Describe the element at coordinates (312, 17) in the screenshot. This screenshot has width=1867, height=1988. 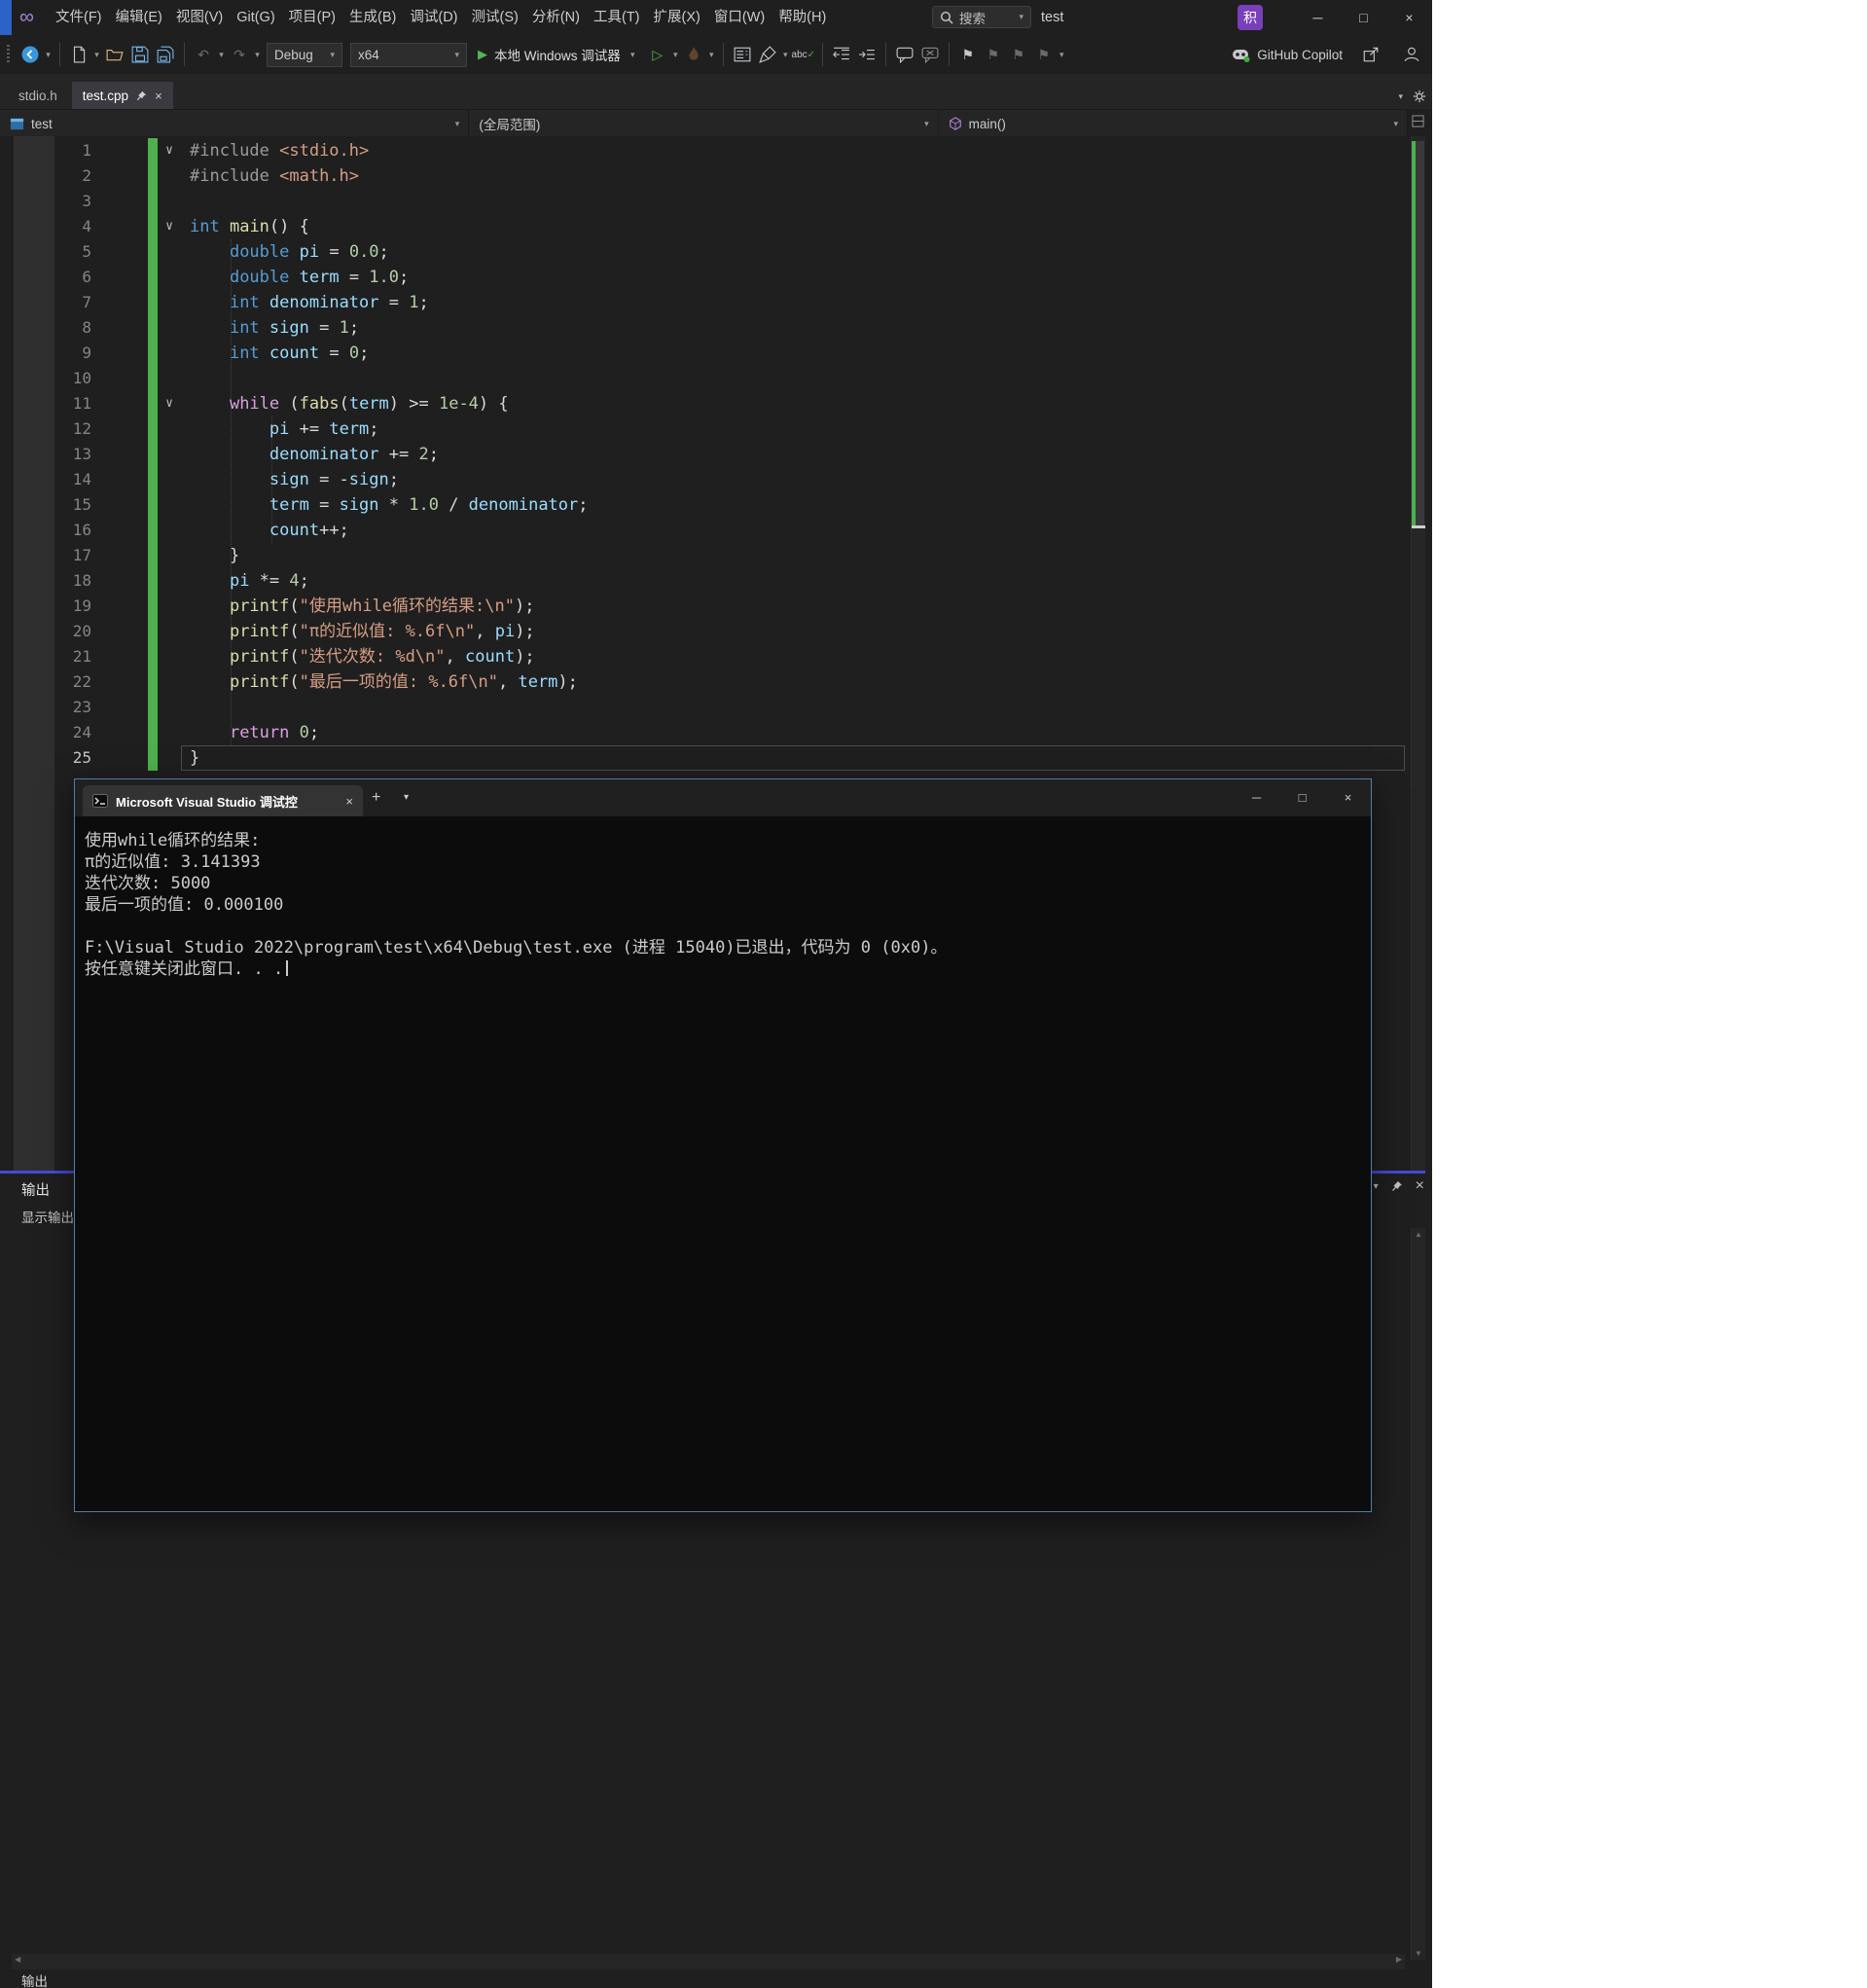
I see `menu-item: 项目(P)` at that location.